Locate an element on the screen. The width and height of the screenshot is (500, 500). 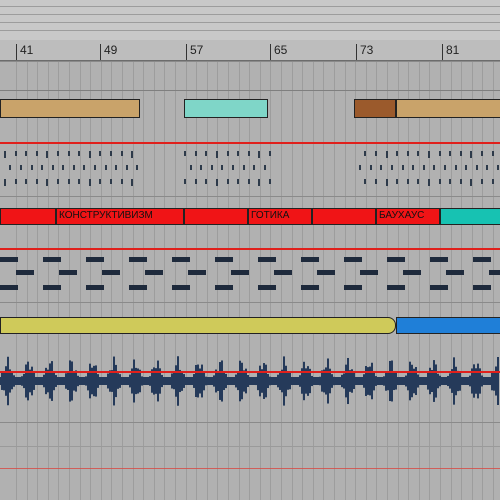
clip-label: БАУХАУС is located at coordinates (402, 215).